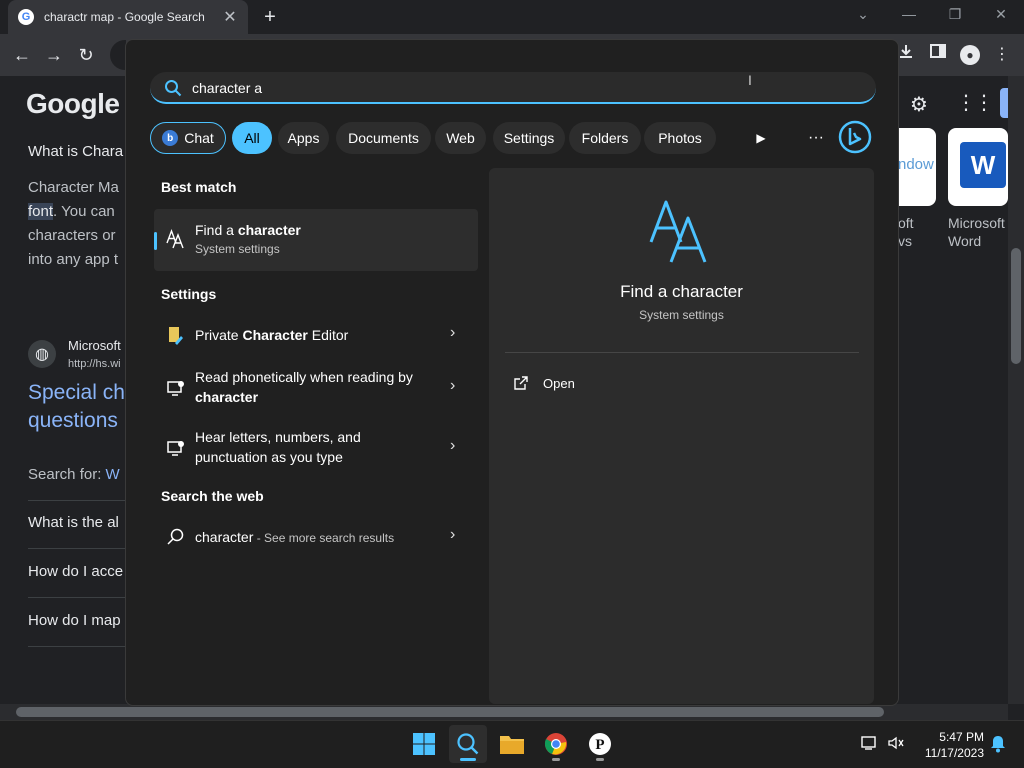 The height and width of the screenshot is (768, 1024). What do you see at coordinates (72, 235) in the screenshot?
I see `answer-line: characters or` at bounding box center [72, 235].